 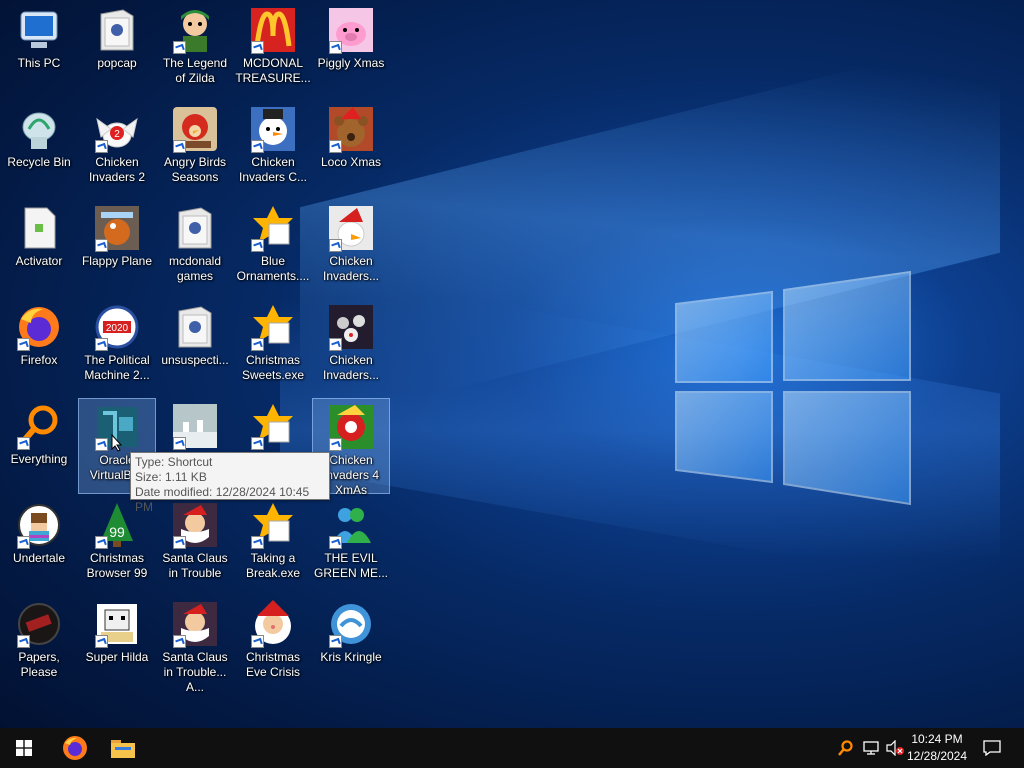 What do you see at coordinates (792, 388) in the screenshot?
I see `windows-logo-wallpaper` at bounding box center [792, 388].